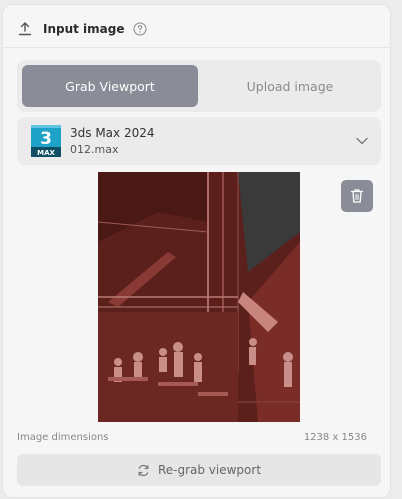 Image resolution: width=402 pixels, height=499 pixels. I want to click on app-icon-number: 3, so click(46, 139).